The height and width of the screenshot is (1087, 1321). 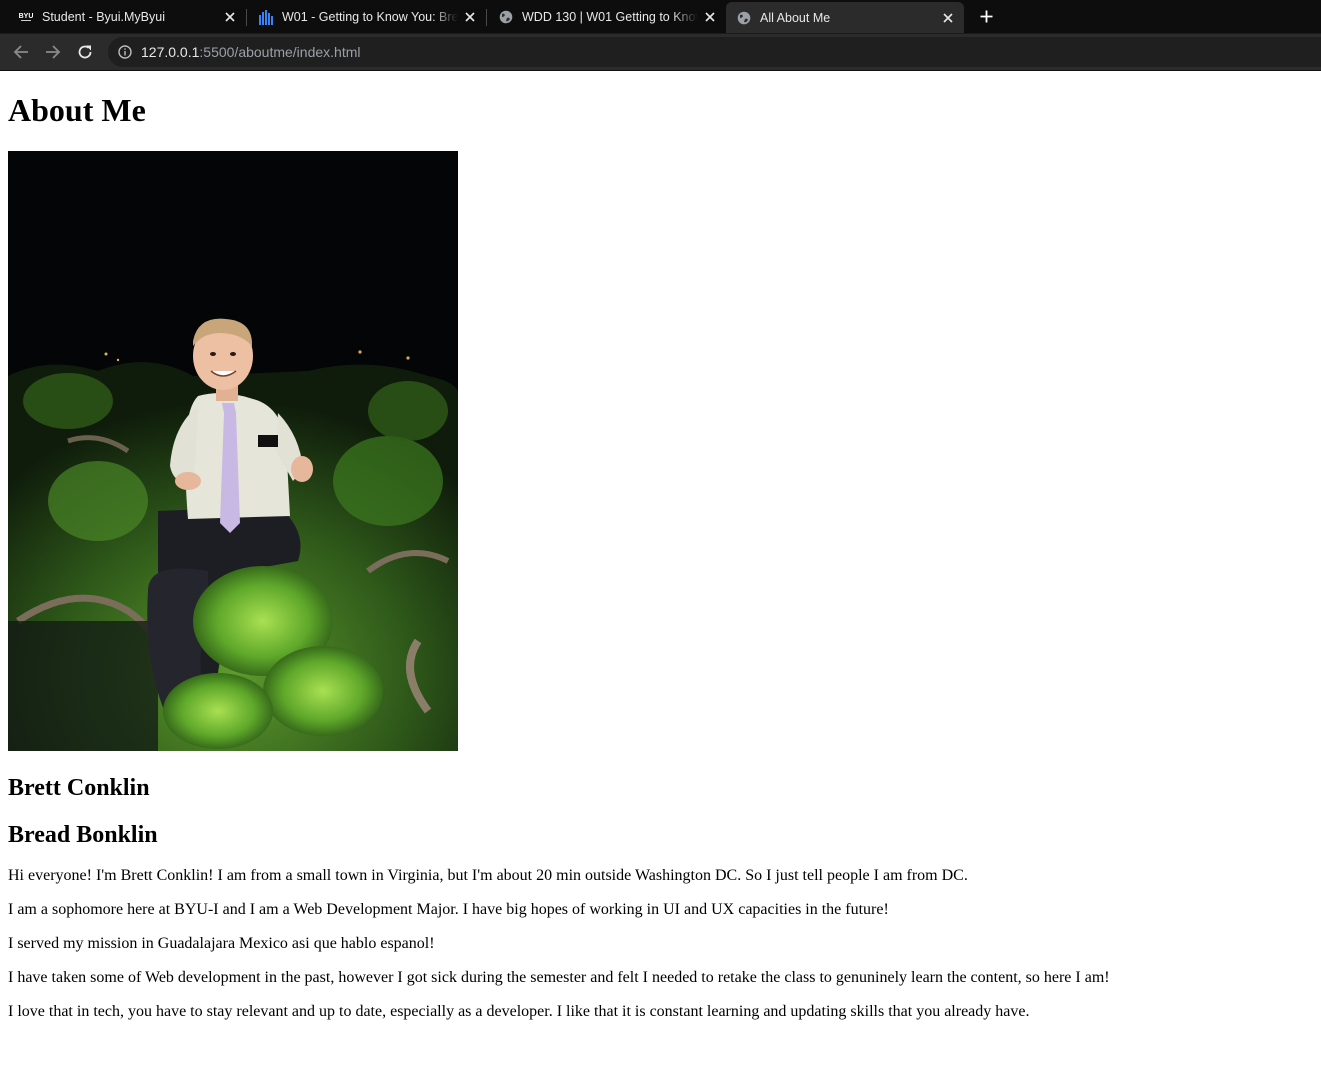 I want to click on byu-favicon-icon: BYU, so click(x=26, y=17).